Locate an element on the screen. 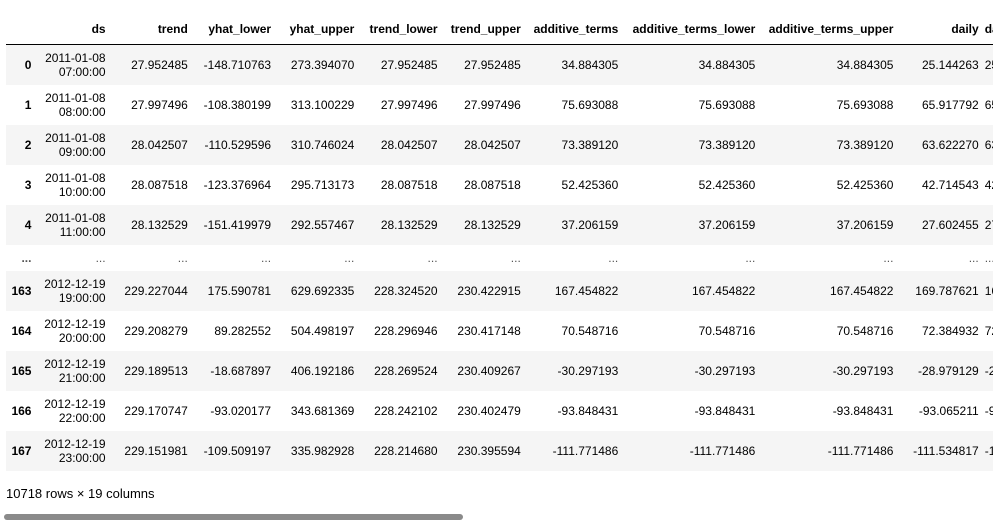 Image resolution: width=993 pixels, height=522 pixels. table-cell: 72.384932 is located at coordinates (950, 330).